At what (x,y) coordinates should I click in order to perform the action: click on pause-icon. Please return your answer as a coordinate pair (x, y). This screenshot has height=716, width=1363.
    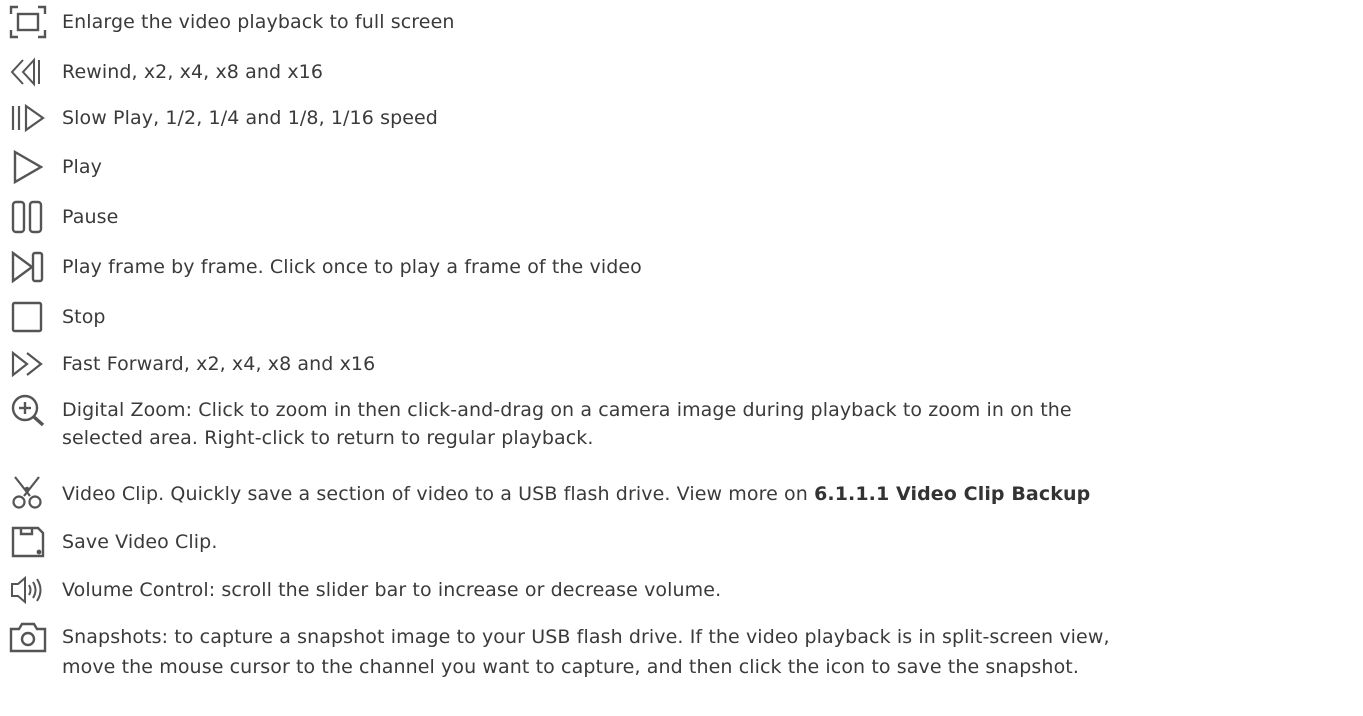
    Looking at the image, I should click on (28, 217).